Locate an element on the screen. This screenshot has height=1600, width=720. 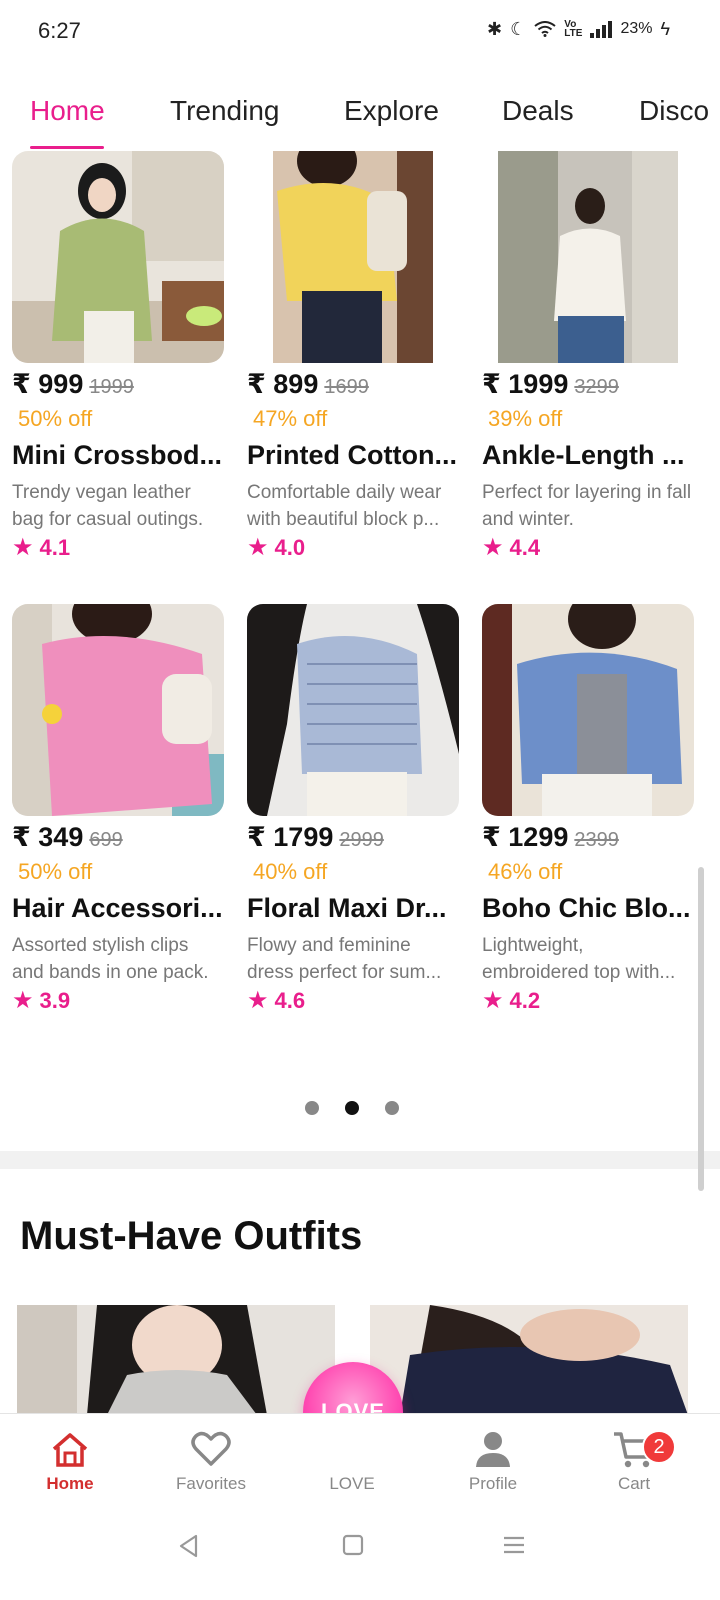
price: ₹ 349 is located at coordinates (48, 837).